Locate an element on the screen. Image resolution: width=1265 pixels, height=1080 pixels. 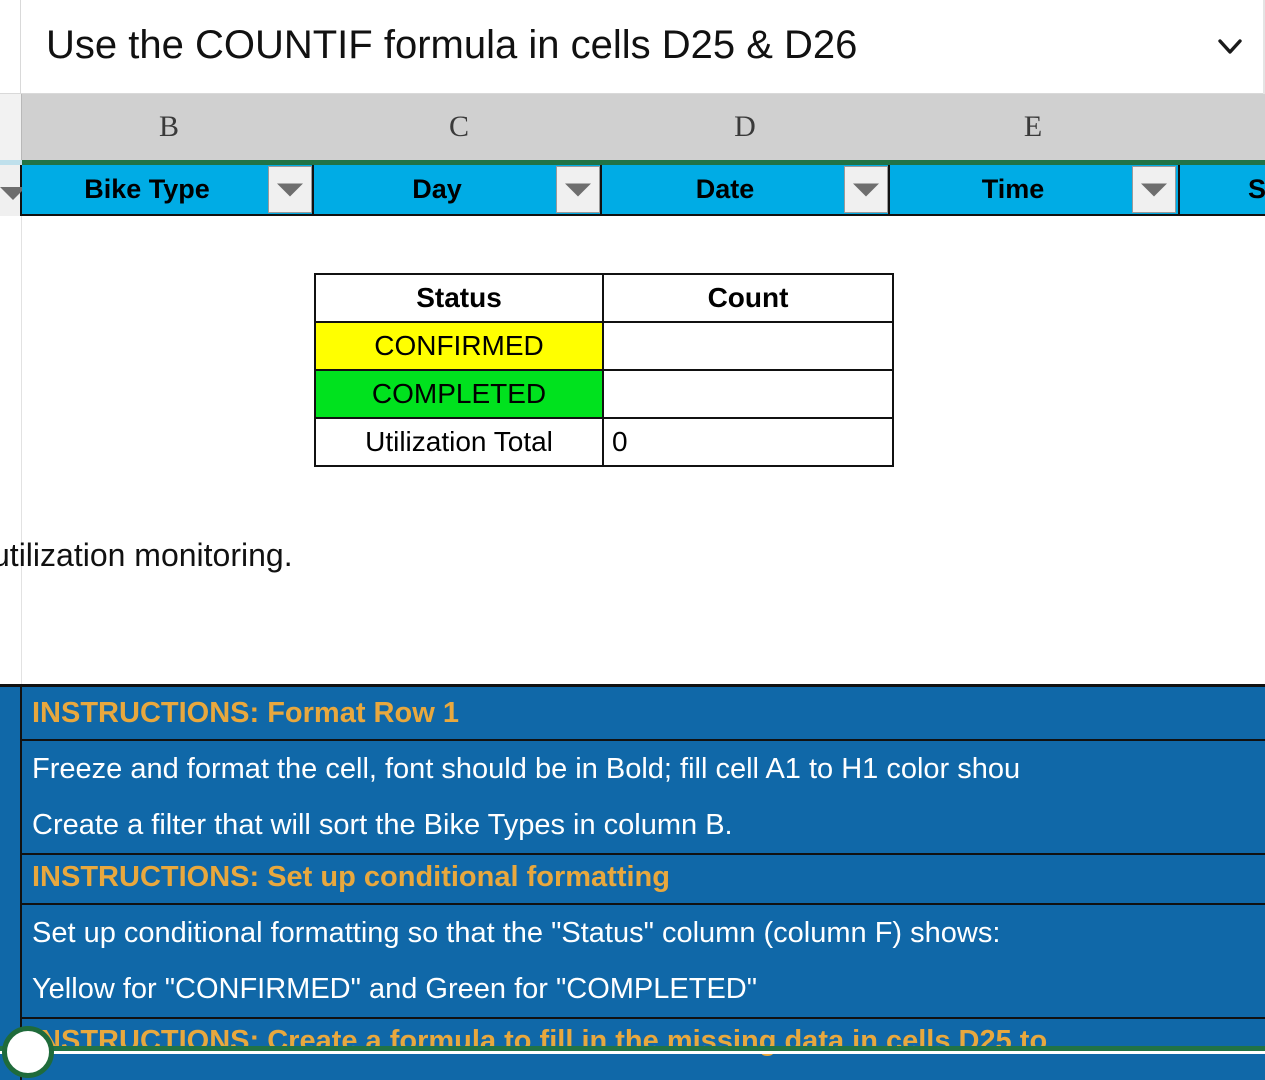
header-label-date: Date is located at coordinates (725, 189).